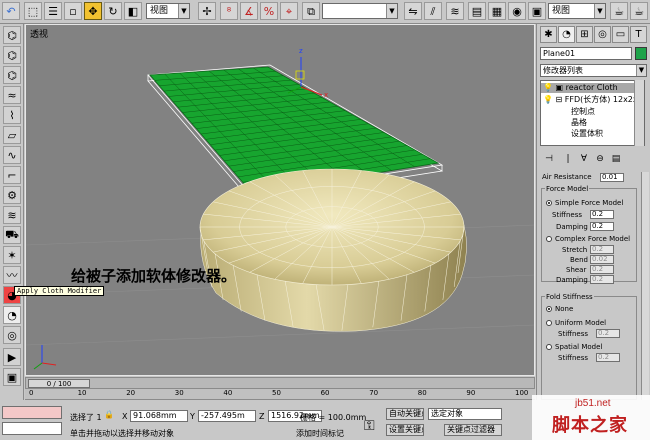  I want to click on time-slider-thumb: 0 / 100, so click(59, 383).